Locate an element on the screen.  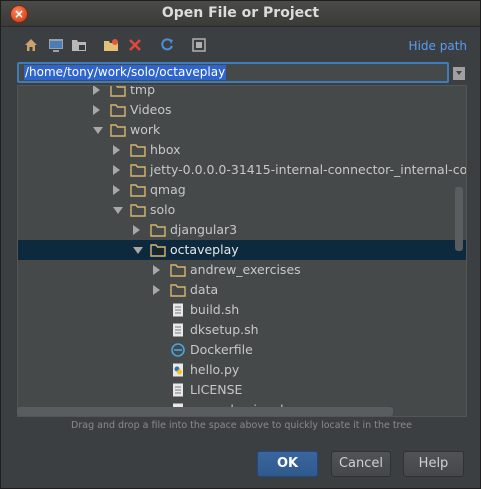
desktop-icon is located at coordinates (56, 45).